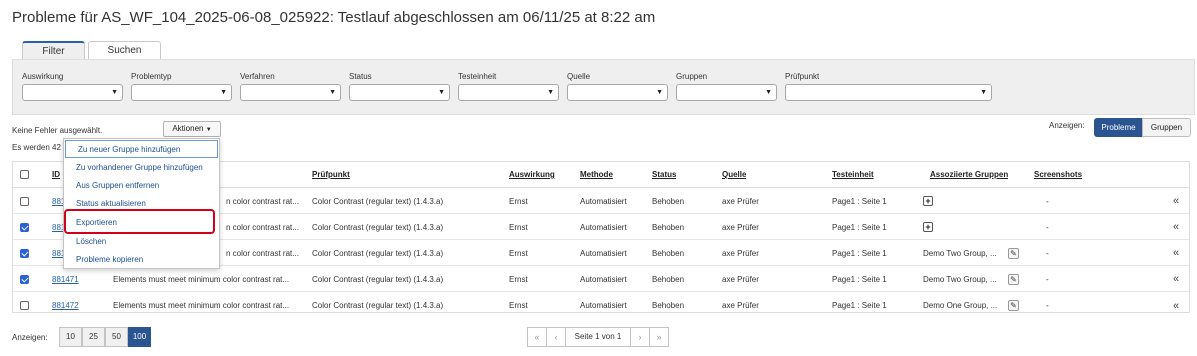 This screenshot has height=356, width=1197. Describe the element at coordinates (43, 76) in the screenshot. I see `filter-label: Auswirkung` at that location.